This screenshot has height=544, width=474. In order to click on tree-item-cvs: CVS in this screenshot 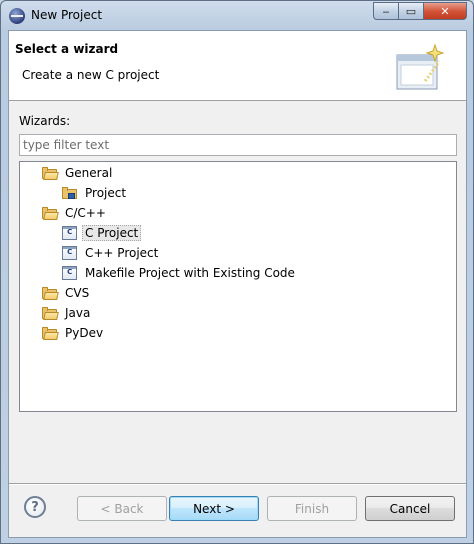, I will do `click(67, 293)`.